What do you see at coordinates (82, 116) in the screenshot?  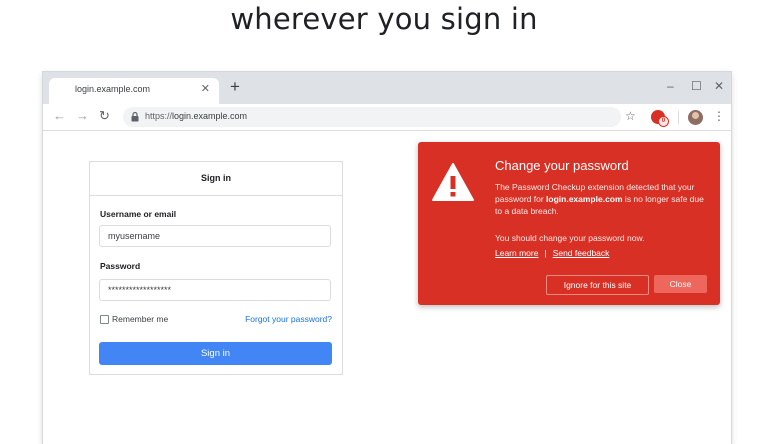 I see `forward-icon: →` at bounding box center [82, 116].